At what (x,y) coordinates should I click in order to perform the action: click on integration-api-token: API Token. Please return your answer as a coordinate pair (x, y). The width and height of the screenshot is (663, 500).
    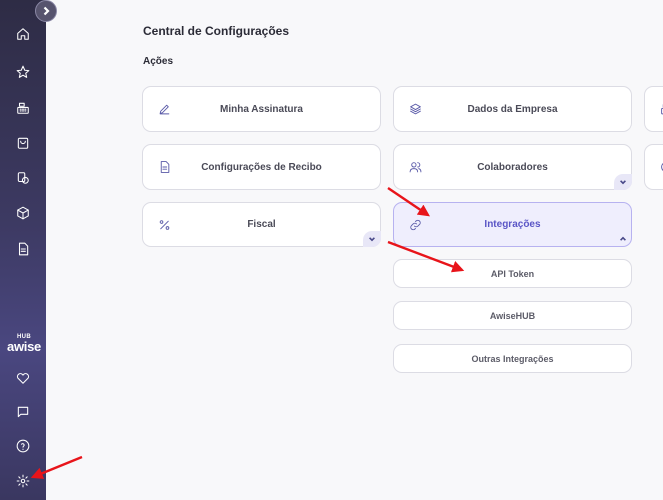
    Looking at the image, I should click on (512, 273).